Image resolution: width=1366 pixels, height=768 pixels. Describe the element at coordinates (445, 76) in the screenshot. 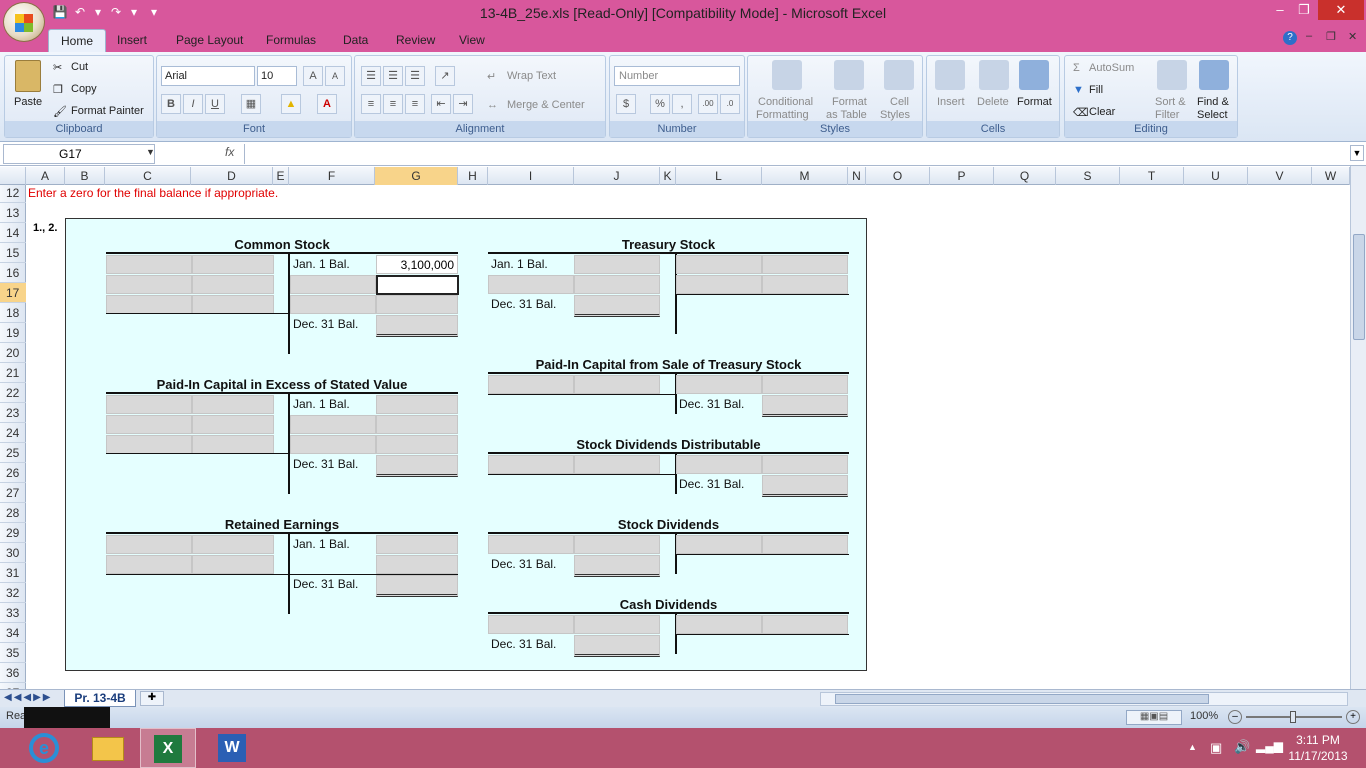

I see `orientation-icon: ↗` at that location.